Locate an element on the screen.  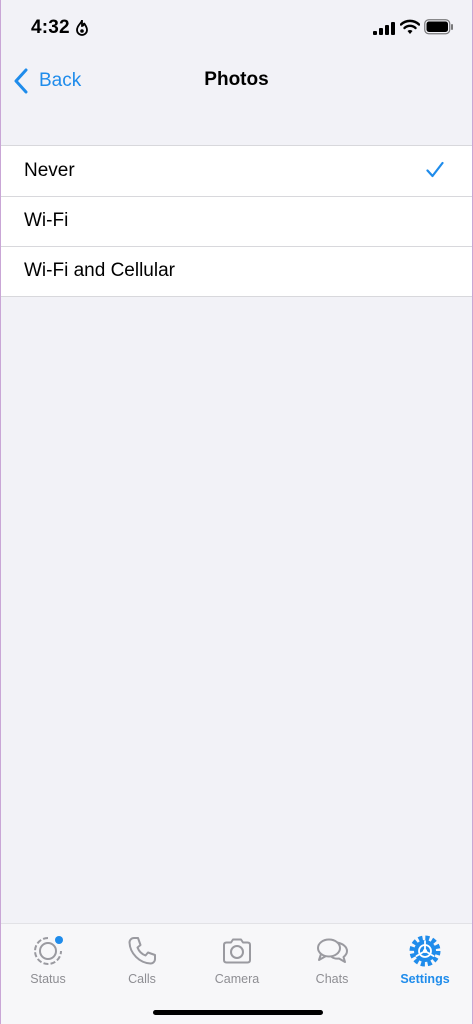
options-list: Never Wi-Fi Wi-Fi and Cellular is located at coordinates (236, 221).